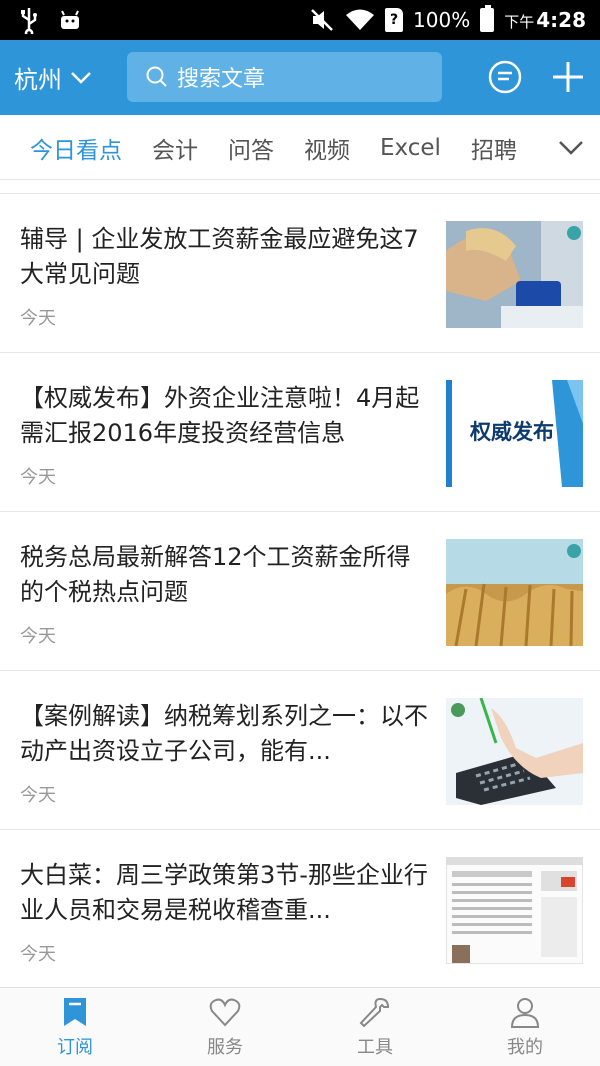  I want to click on tab-jobs: 招聘, so click(494, 148).